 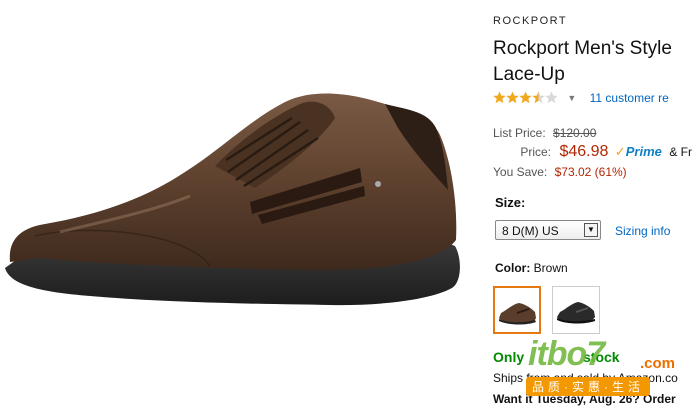 I want to click on stock-status-start: Only, so click(x=509, y=357).